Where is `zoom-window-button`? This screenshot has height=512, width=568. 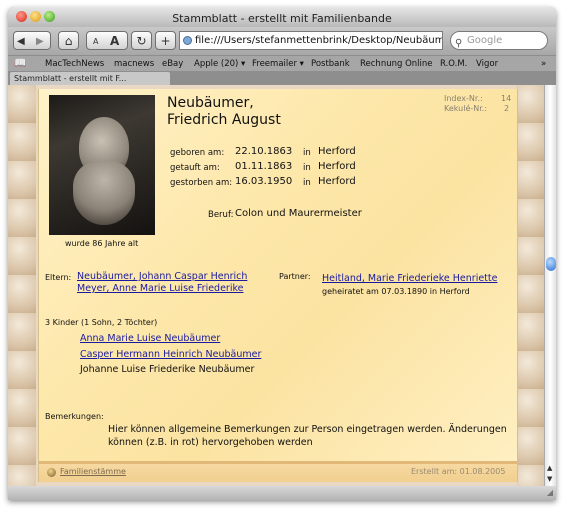
zoom-window-button is located at coordinates (49, 16).